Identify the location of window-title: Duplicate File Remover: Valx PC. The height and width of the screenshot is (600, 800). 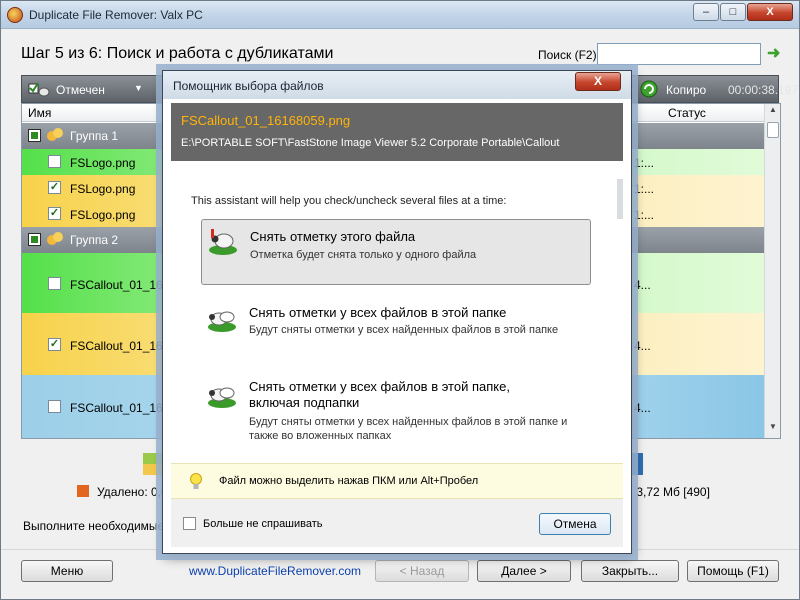
(116, 15).